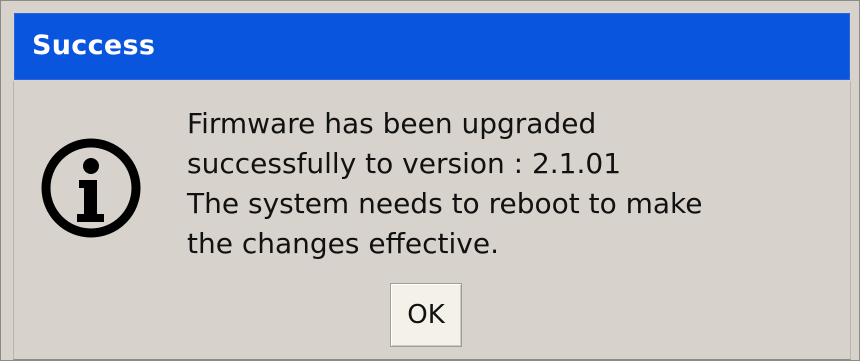 This screenshot has width=860, height=361. Describe the element at coordinates (445, 203) in the screenshot. I see `message-line: The system needs to reboot to make` at that location.